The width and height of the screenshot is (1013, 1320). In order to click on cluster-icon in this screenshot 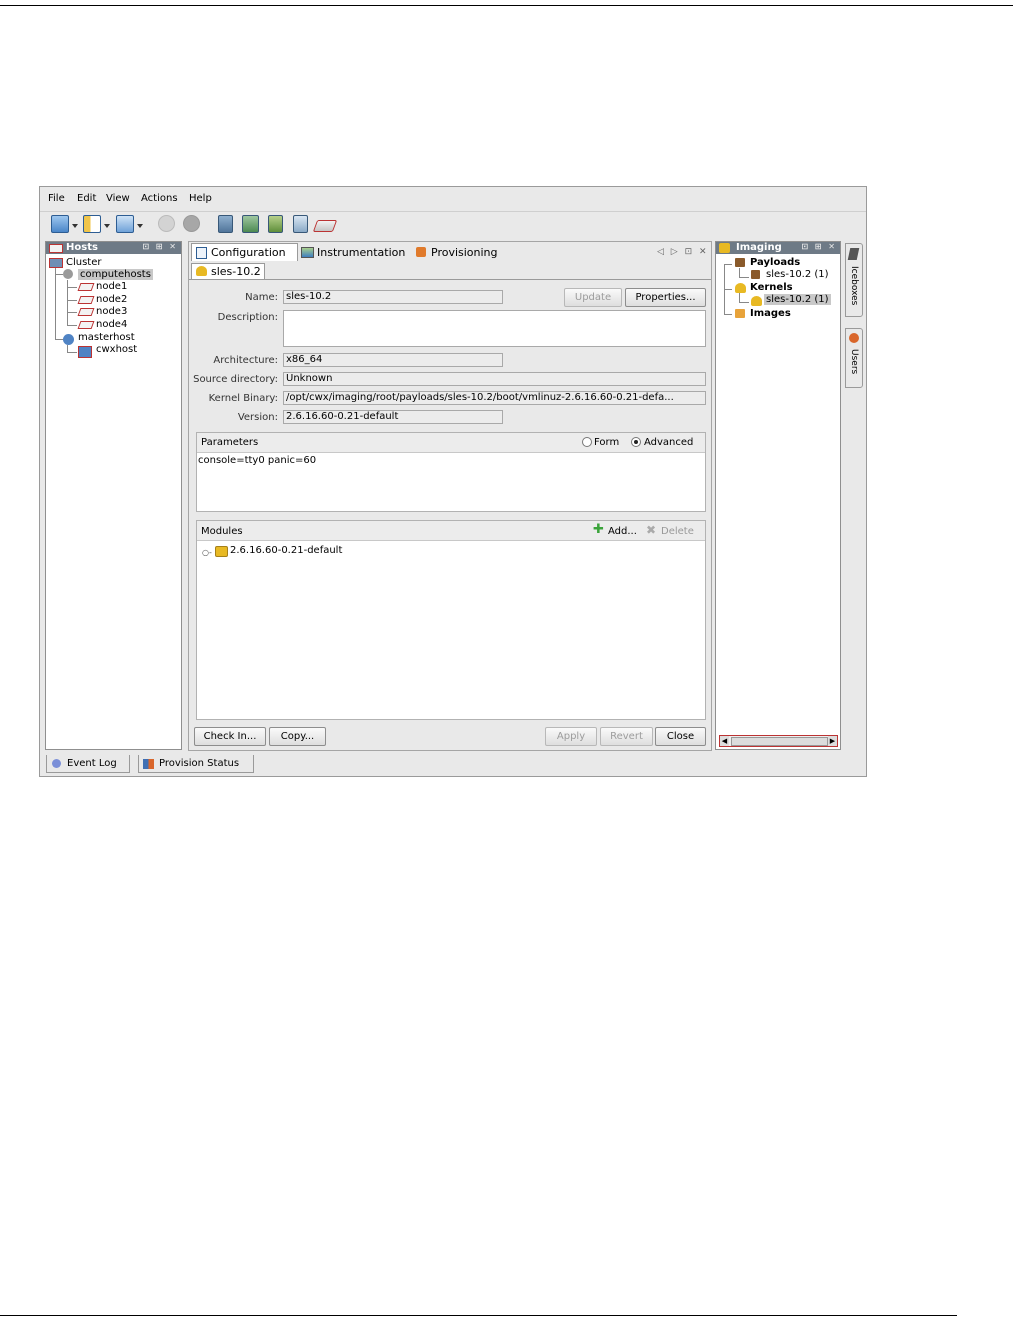, I will do `click(56, 248)`.